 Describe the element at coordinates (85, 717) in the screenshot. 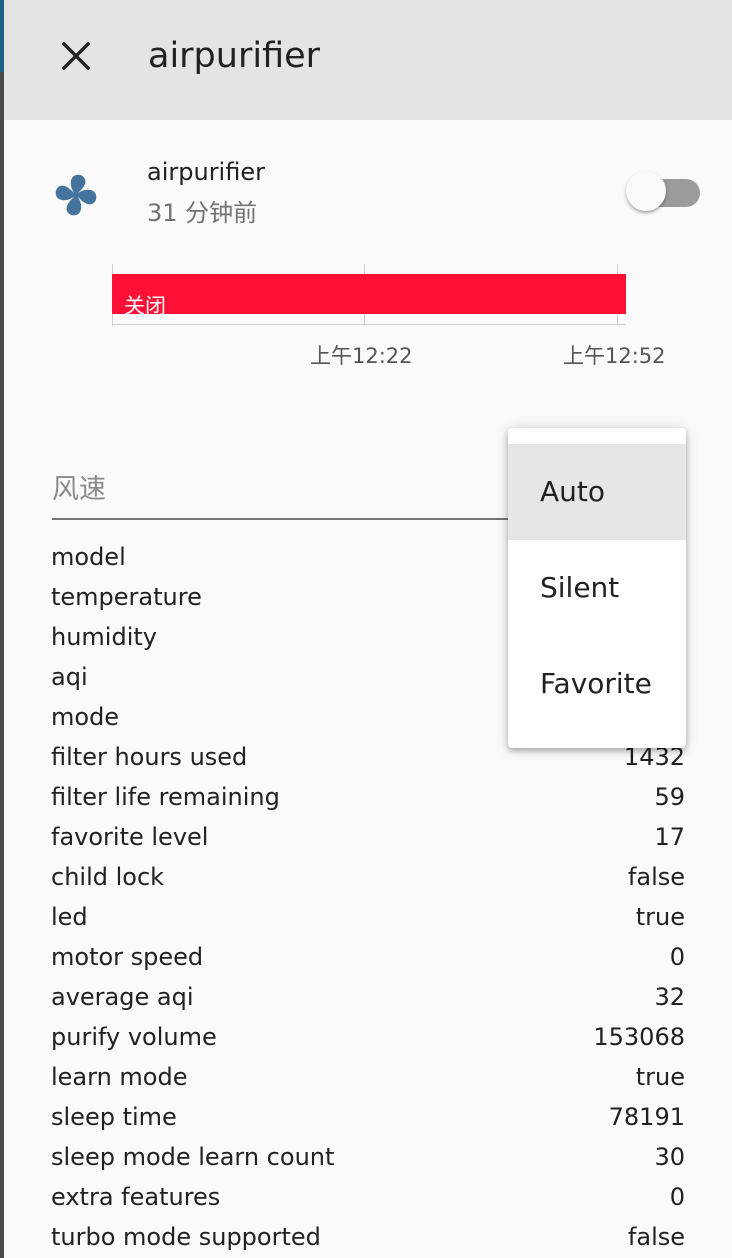

I see `attribute-key: mode` at that location.